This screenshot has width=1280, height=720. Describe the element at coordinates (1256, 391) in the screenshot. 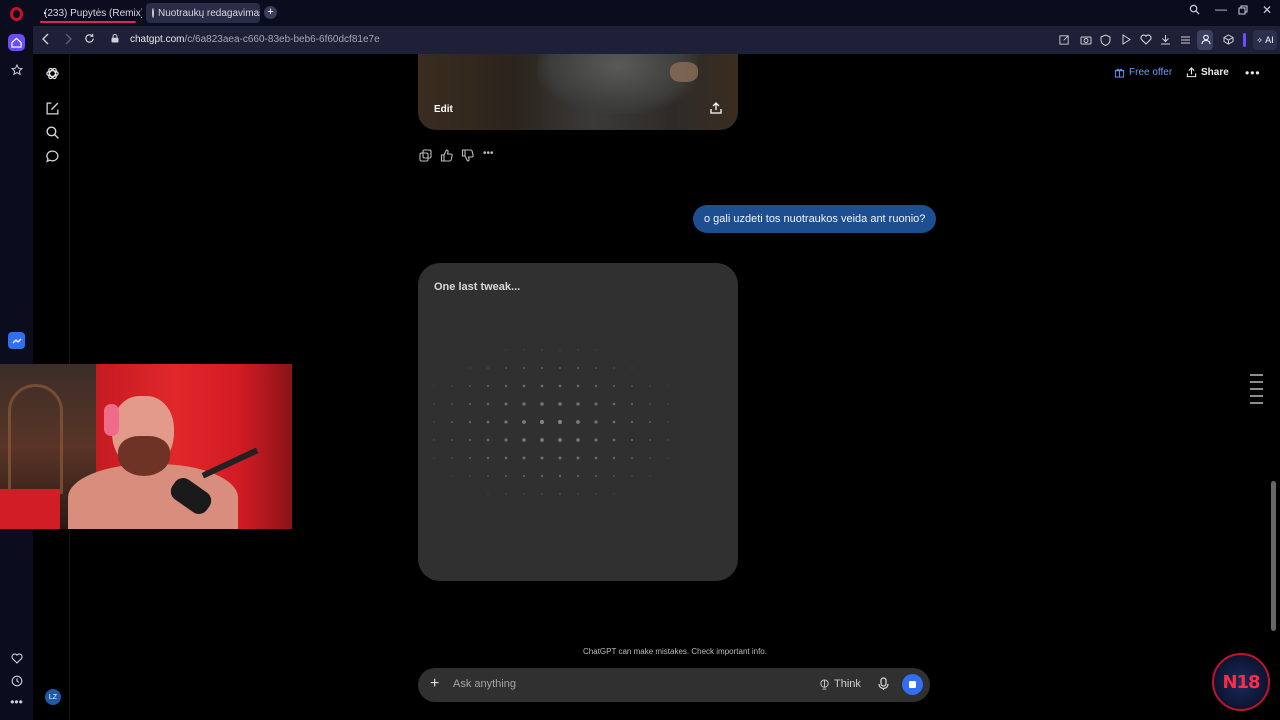

I see `conversation-minimap` at that location.